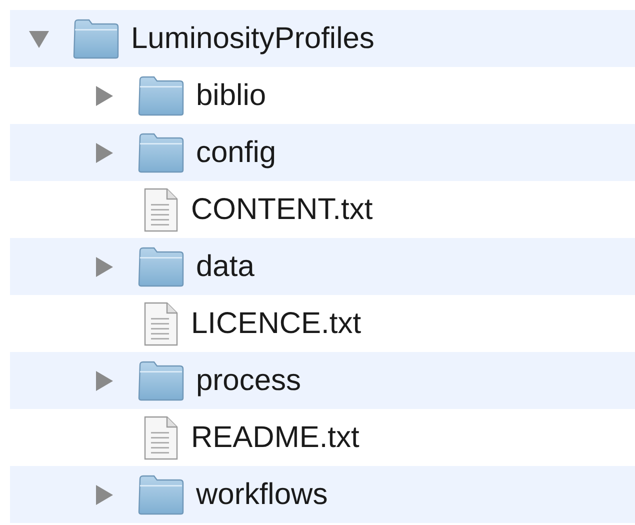 The height and width of the screenshot is (525, 635). What do you see at coordinates (252, 39) in the screenshot?
I see `file-name: LuminosityProfiles` at bounding box center [252, 39].